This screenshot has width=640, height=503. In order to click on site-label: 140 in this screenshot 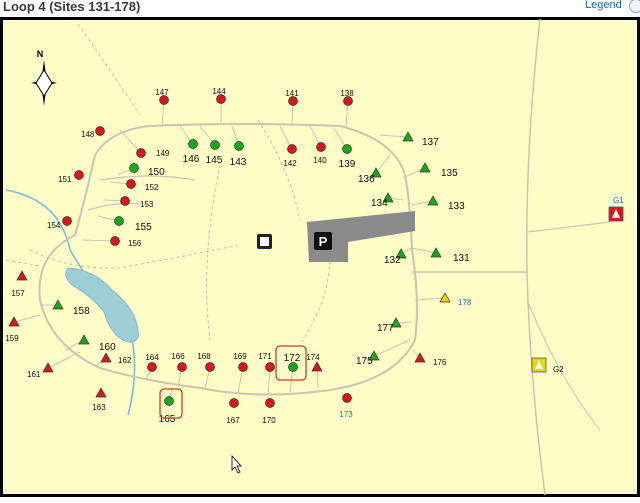, I will do `click(320, 160)`.